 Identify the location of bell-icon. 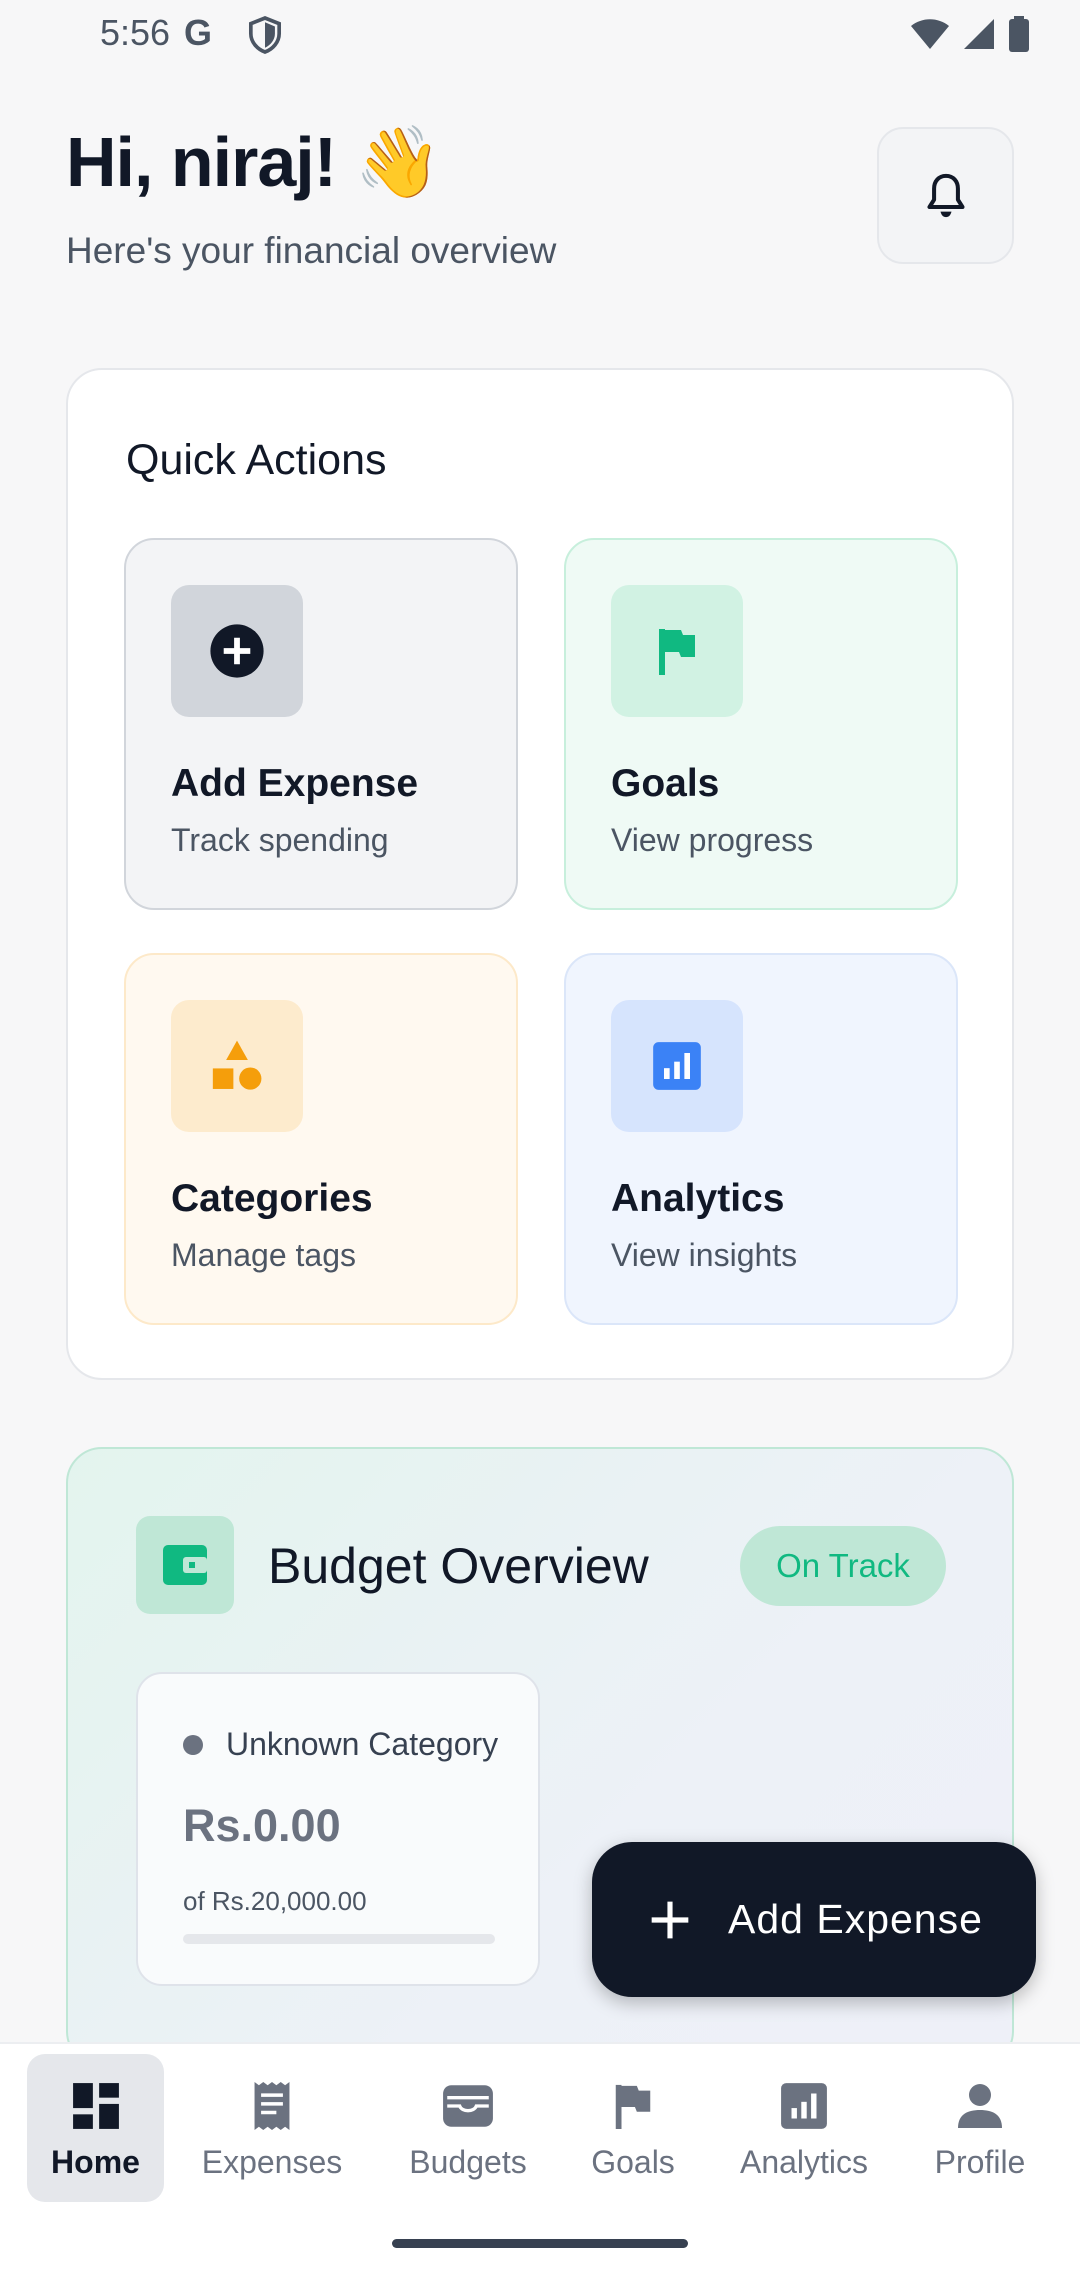
(945, 195).